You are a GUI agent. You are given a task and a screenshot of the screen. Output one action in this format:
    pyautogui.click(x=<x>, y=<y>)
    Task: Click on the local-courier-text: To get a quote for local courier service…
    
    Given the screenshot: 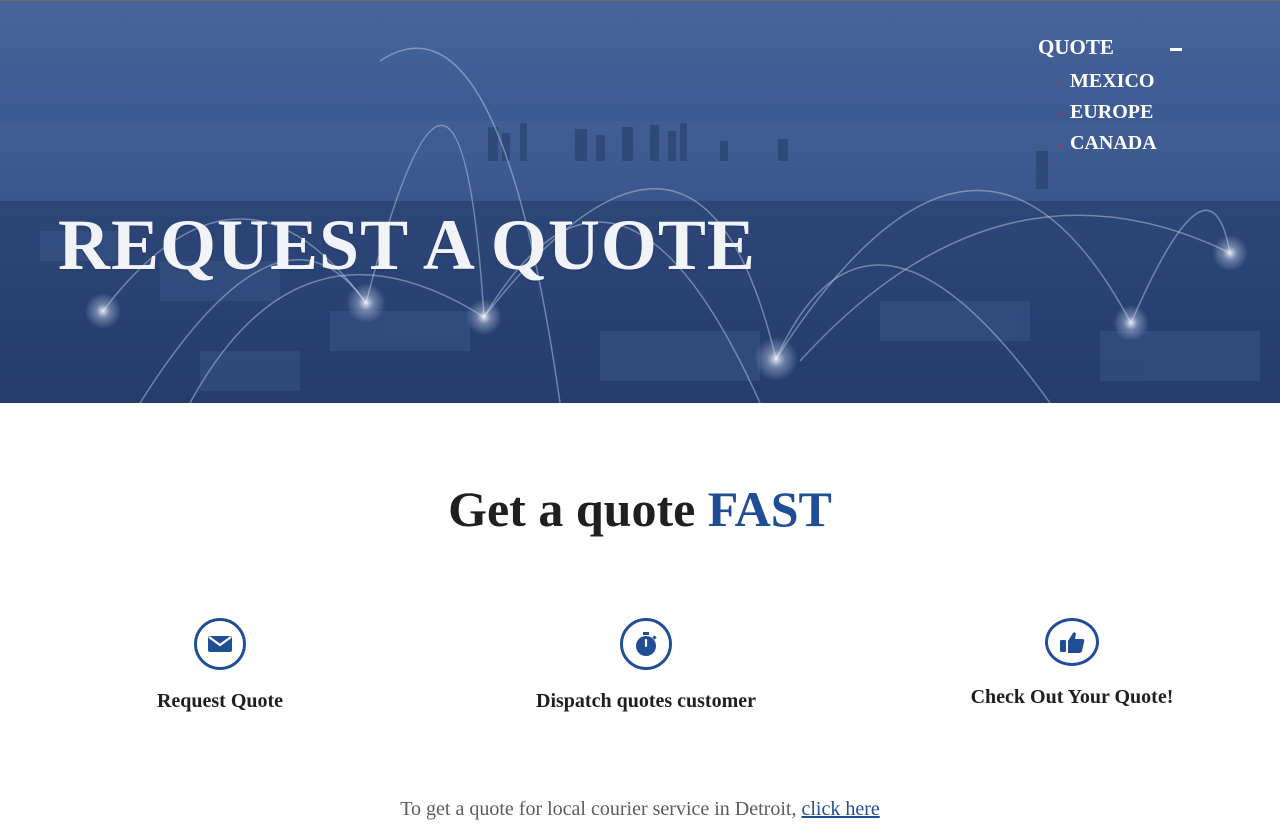 What is the action you would take?
    pyautogui.click(x=598, y=809)
    